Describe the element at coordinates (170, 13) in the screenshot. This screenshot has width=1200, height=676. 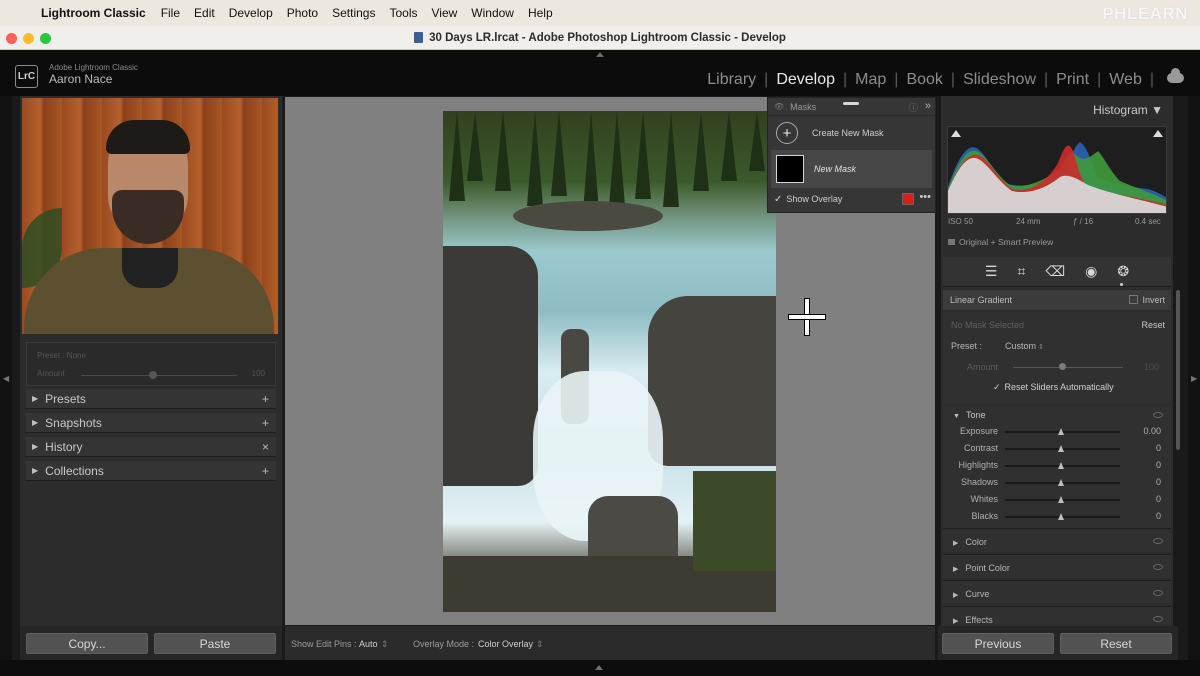
I see `menu-file: File` at that location.